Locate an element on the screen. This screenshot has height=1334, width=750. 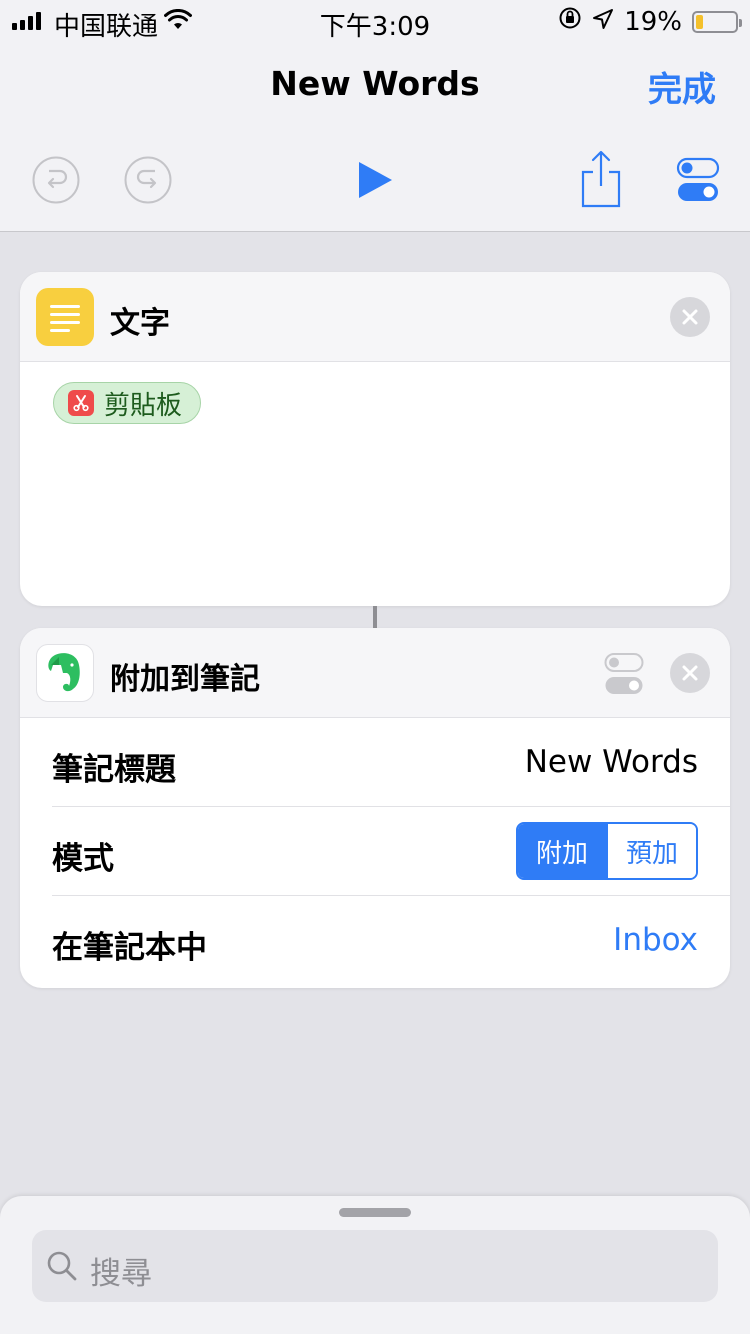
notebook-value: Inbox is located at coordinates (655, 940).